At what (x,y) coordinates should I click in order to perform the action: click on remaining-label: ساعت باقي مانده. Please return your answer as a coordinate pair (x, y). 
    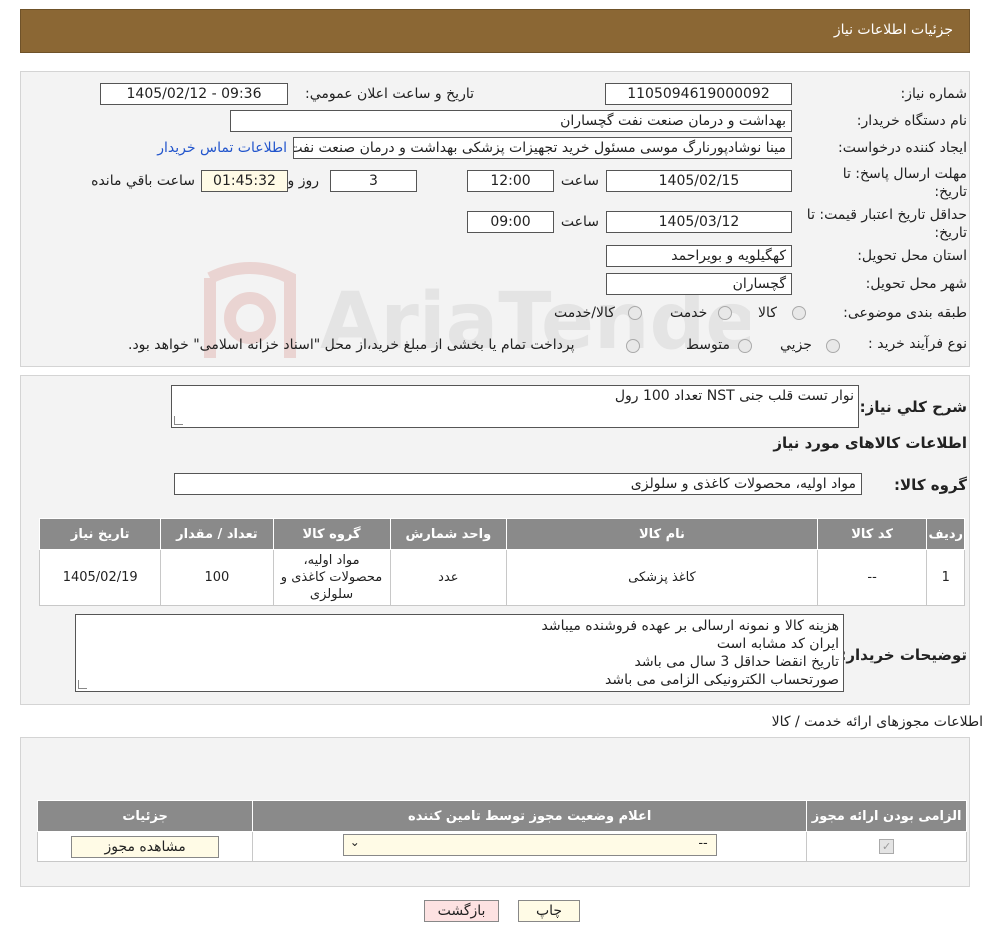
    Looking at the image, I should click on (143, 181).